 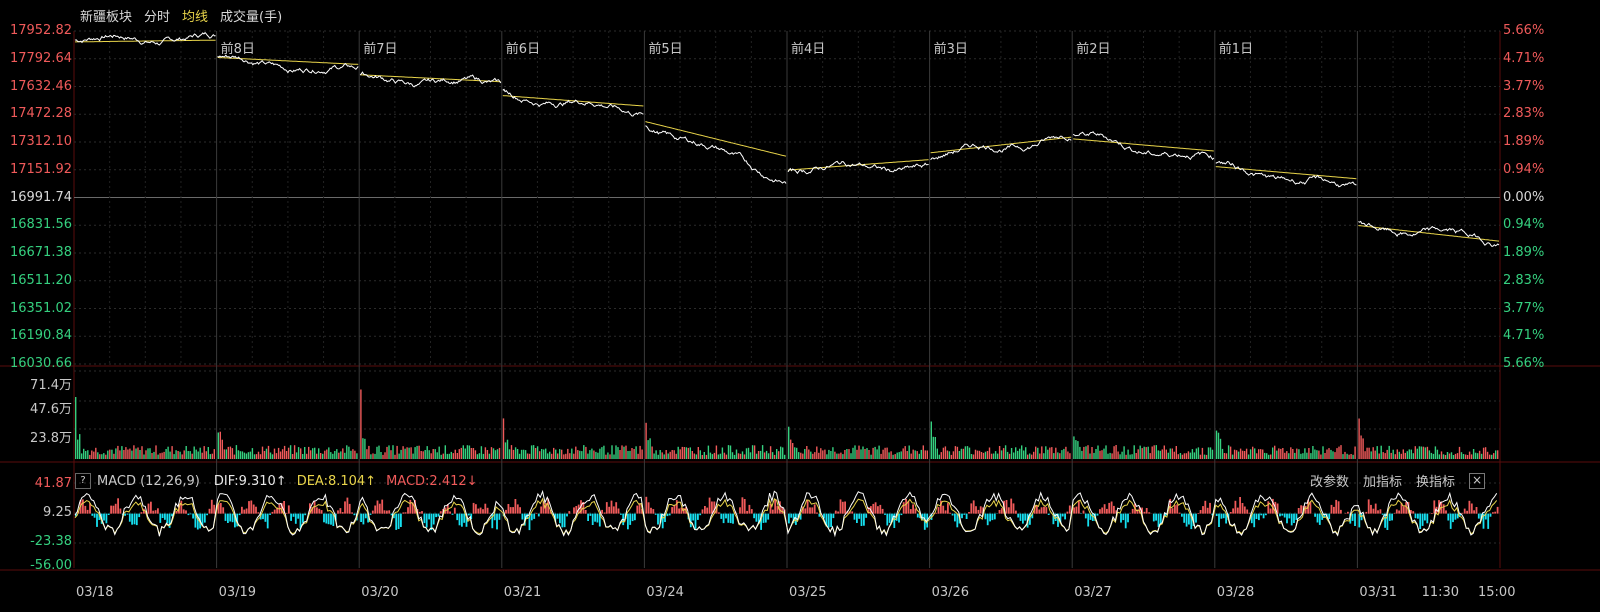 What do you see at coordinates (40, 363) in the screenshot?
I see `price-label: 16030.66` at bounding box center [40, 363].